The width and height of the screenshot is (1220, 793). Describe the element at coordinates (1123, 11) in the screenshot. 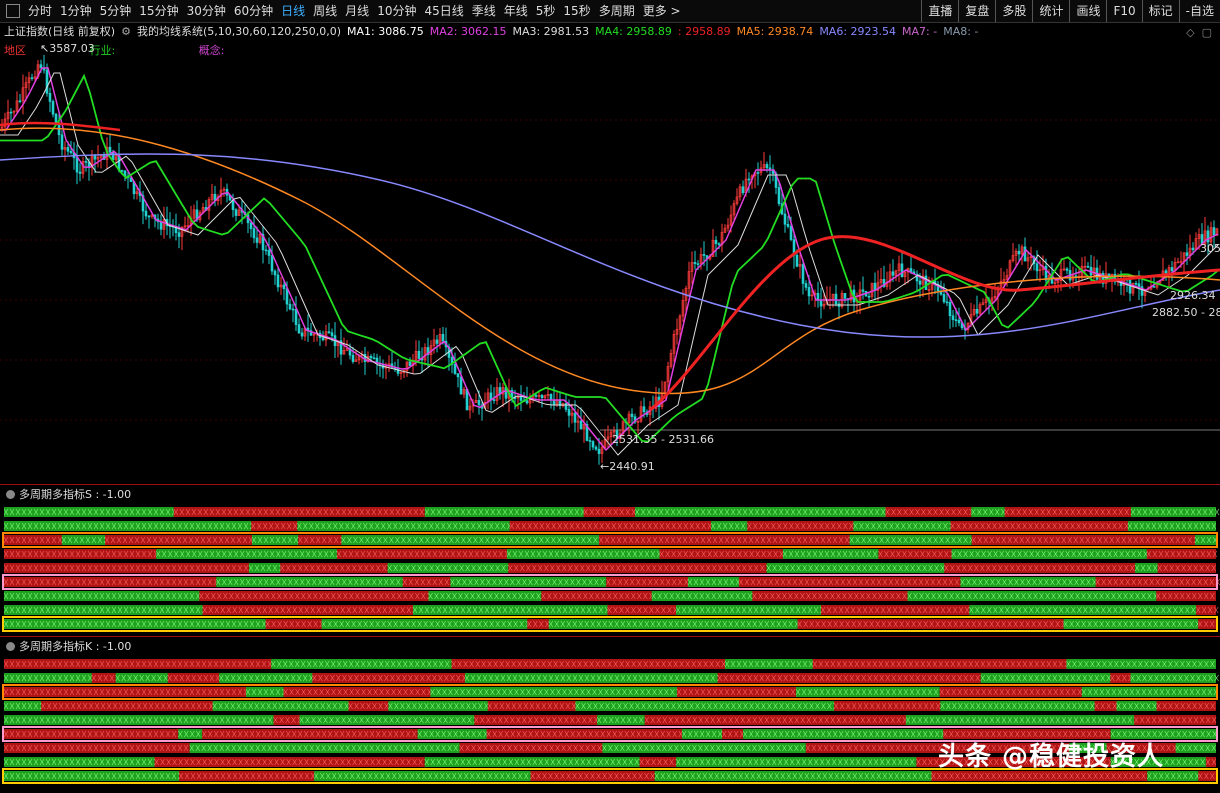

I see `tool-button: F10` at that location.